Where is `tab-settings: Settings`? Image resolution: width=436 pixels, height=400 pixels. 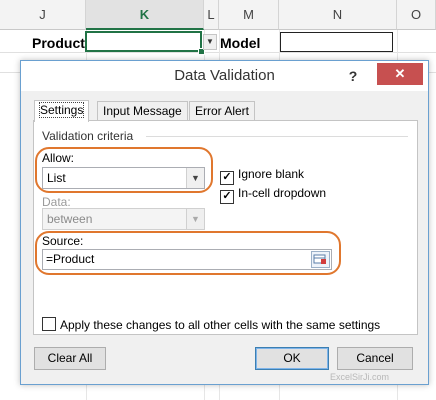
tab-settings: Settings is located at coordinates (62, 111).